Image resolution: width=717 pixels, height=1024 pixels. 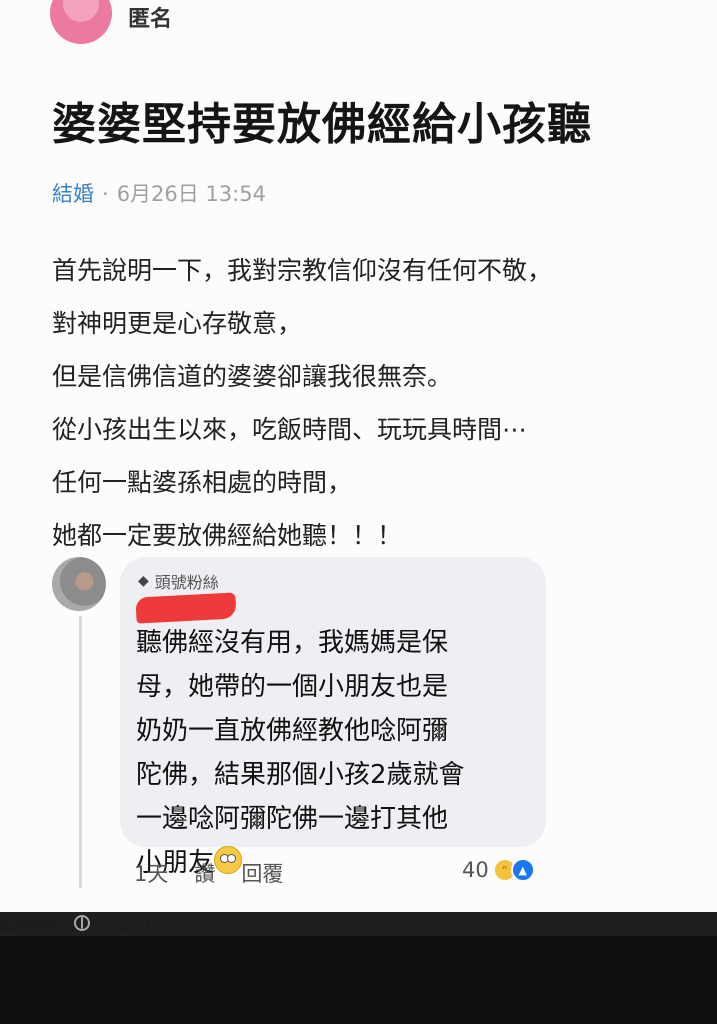 I want to click on commenter-avatar, so click(x=79, y=584).